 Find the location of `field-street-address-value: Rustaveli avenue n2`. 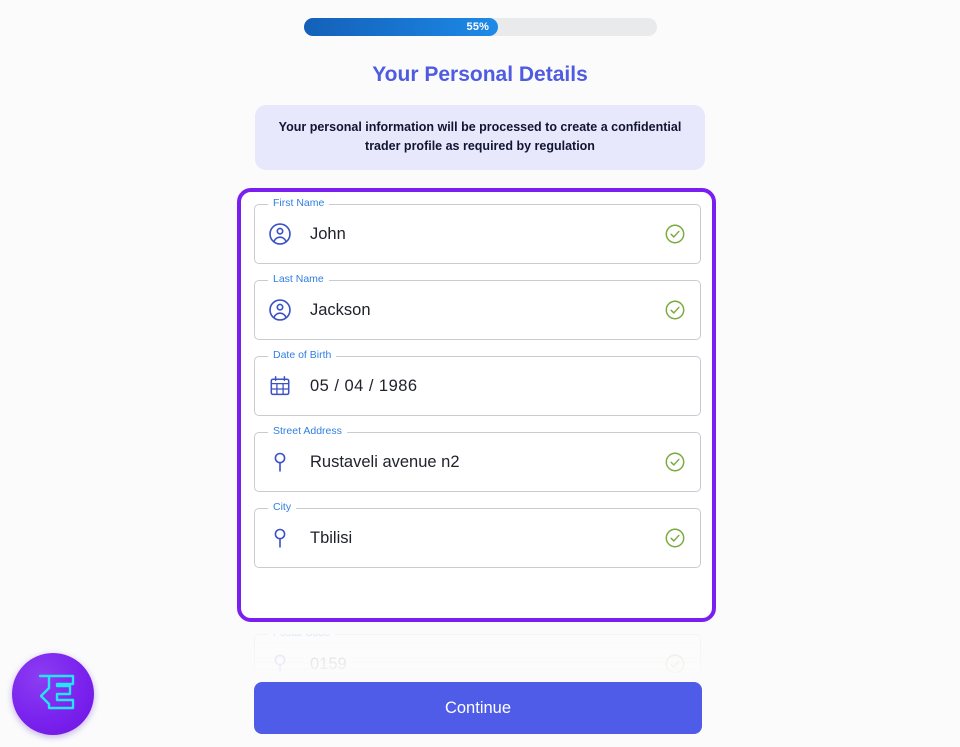

field-street-address-value: Rustaveli avenue n2 is located at coordinates (385, 461).